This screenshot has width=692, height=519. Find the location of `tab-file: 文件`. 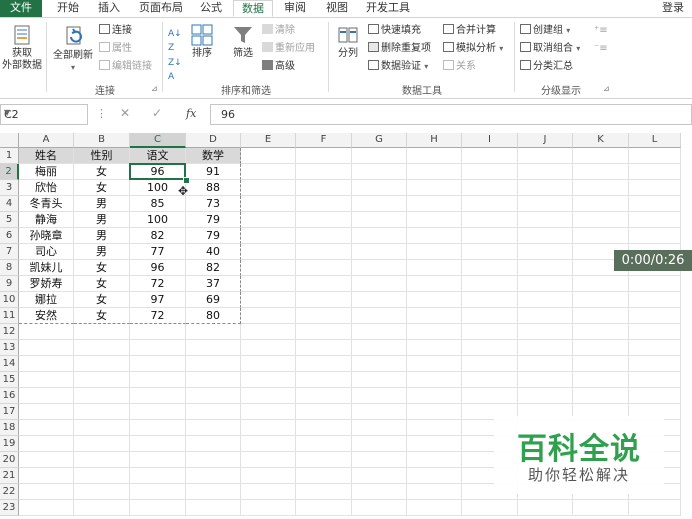

tab-file: 文件 is located at coordinates (21, 8).